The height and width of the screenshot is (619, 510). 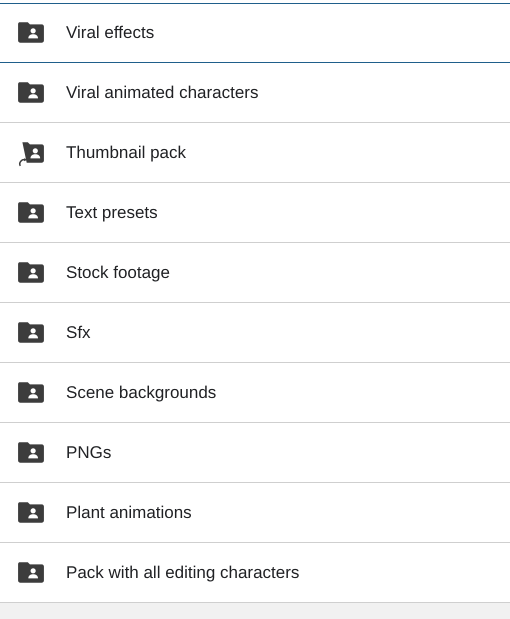 What do you see at coordinates (78, 333) in the screenshot?
I see `folder-name: Sfx` at bounding box center [78, 333].